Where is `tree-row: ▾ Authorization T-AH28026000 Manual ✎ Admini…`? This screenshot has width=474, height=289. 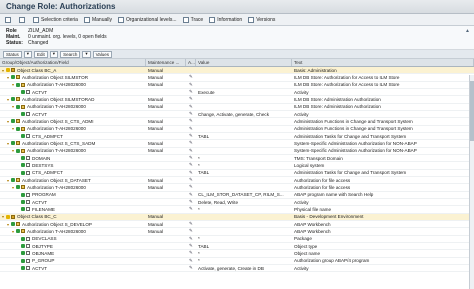
tree-row: ▾ Authorization T-AH28026000 Manual ✎ Admini… is located at coordinates (237, 129).